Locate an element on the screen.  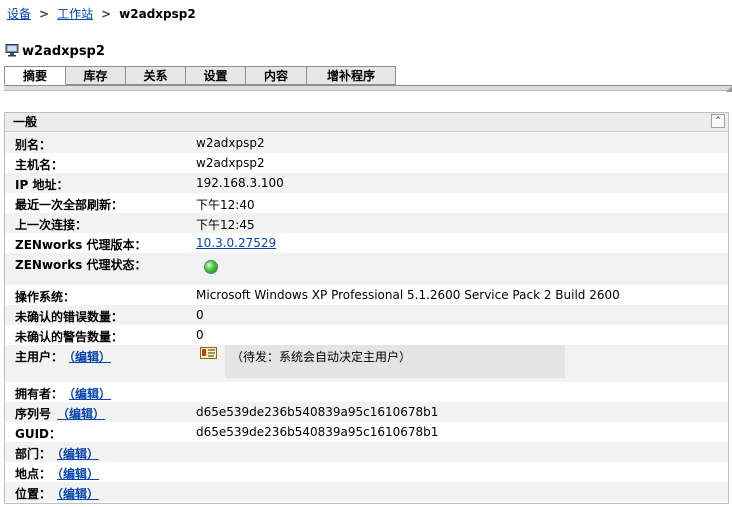
user-card-icon is located at coordinates (208, 353).